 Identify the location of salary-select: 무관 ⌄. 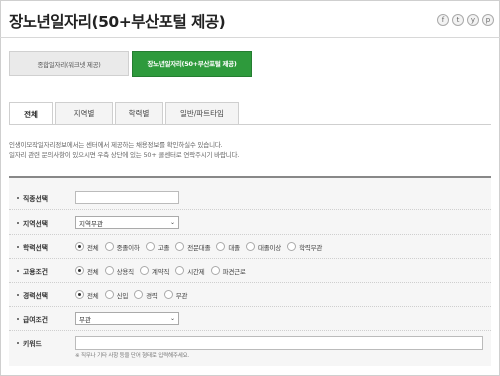
(127, 318).